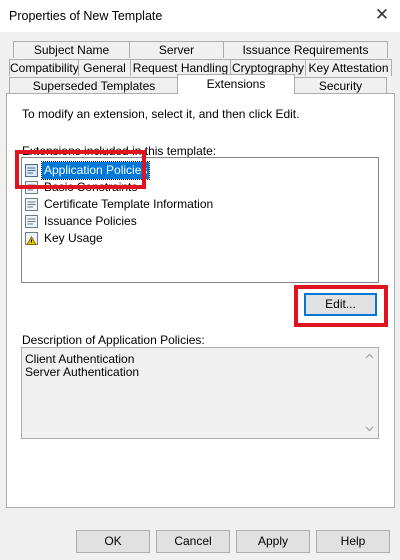  What do you see at coordinates (369, 393) in the screenshot?
I see `description-scrollbar` at bounding box center [369, 393].